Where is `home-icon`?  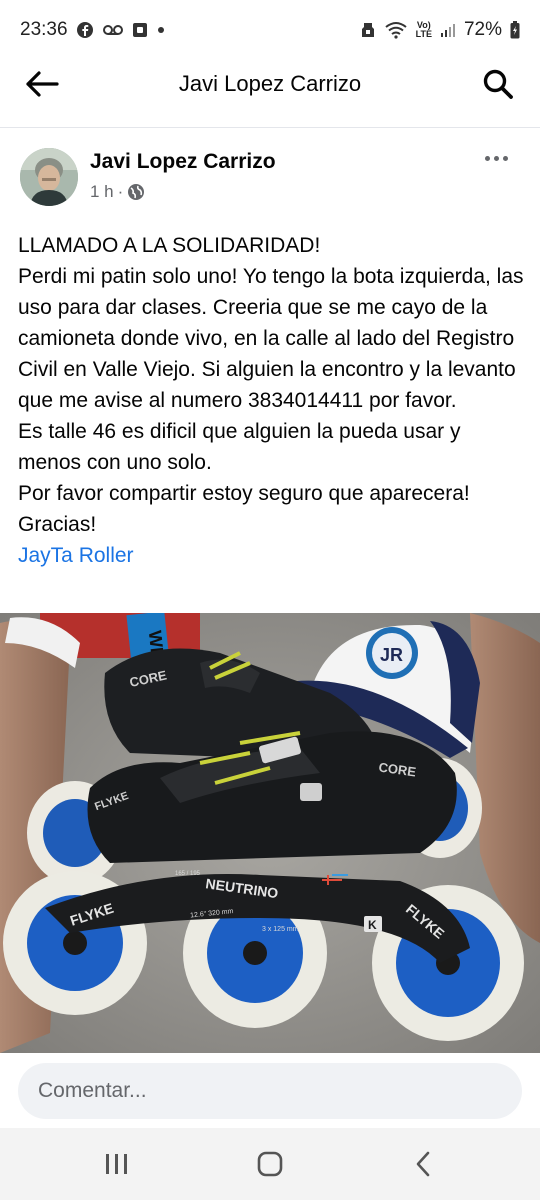 home-icon is located at coordinates (270, 1164).